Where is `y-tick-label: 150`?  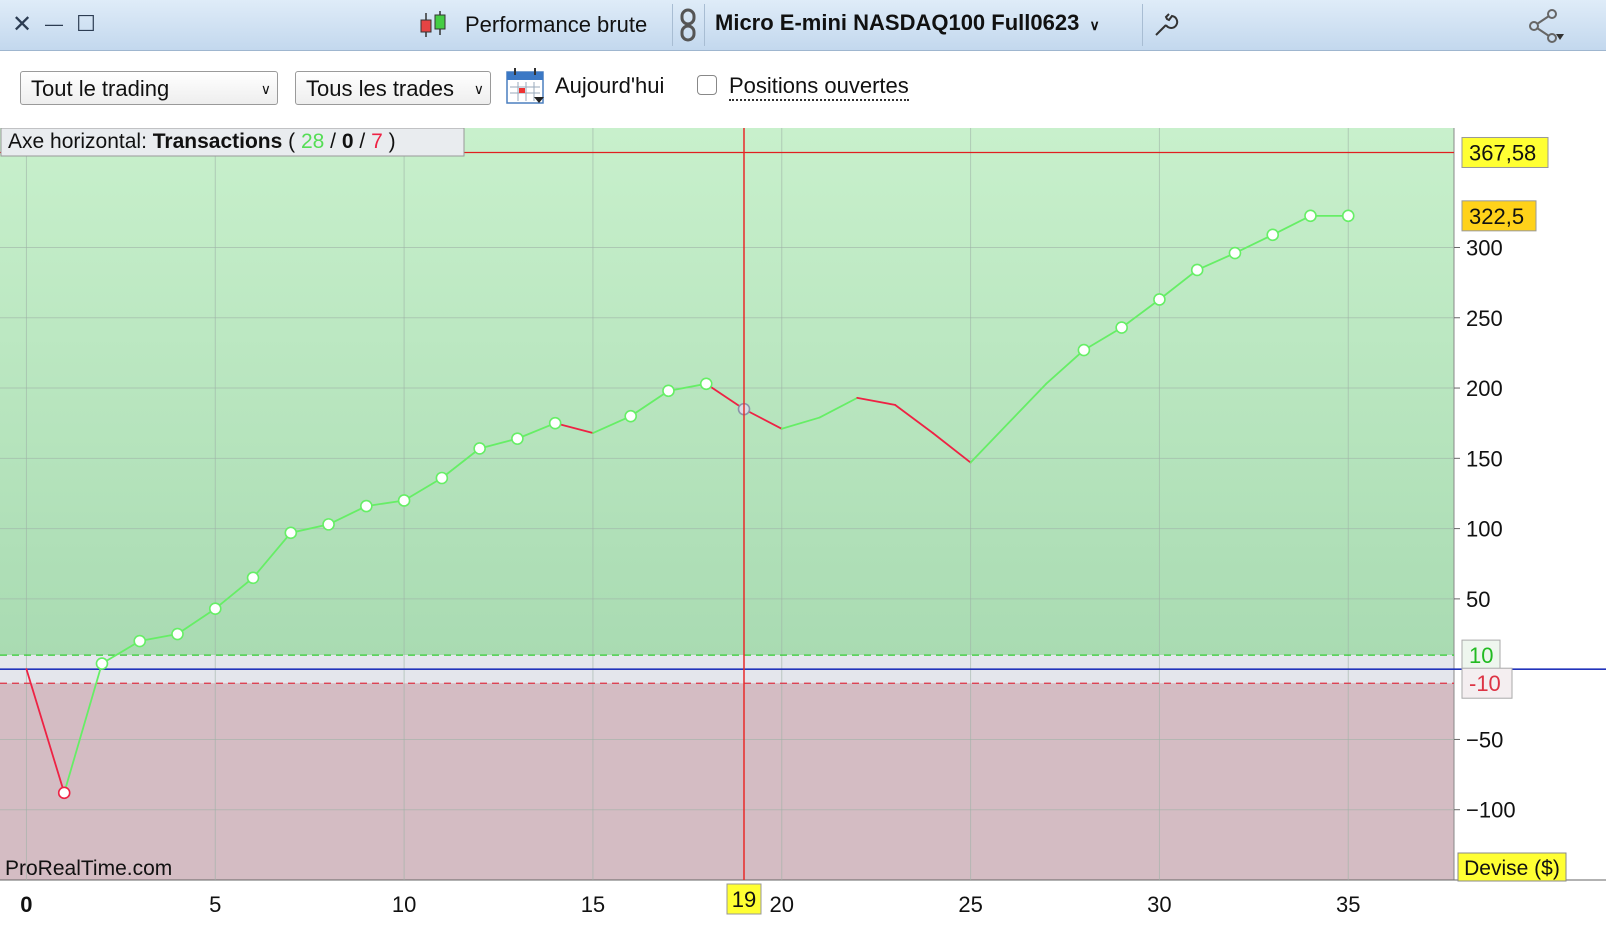
y-tick-label: 150 is located at coordinates (1484, 458).